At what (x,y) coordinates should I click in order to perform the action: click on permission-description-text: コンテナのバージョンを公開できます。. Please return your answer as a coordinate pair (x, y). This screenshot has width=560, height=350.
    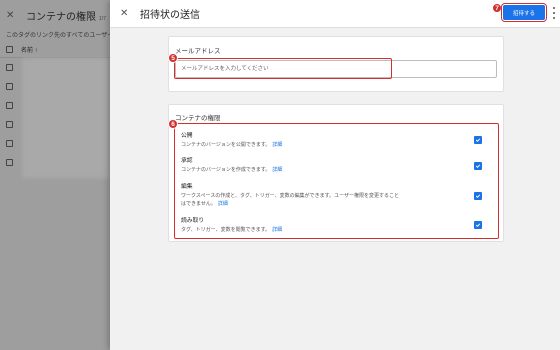
    Looking at the image, I should click on (226, 145).